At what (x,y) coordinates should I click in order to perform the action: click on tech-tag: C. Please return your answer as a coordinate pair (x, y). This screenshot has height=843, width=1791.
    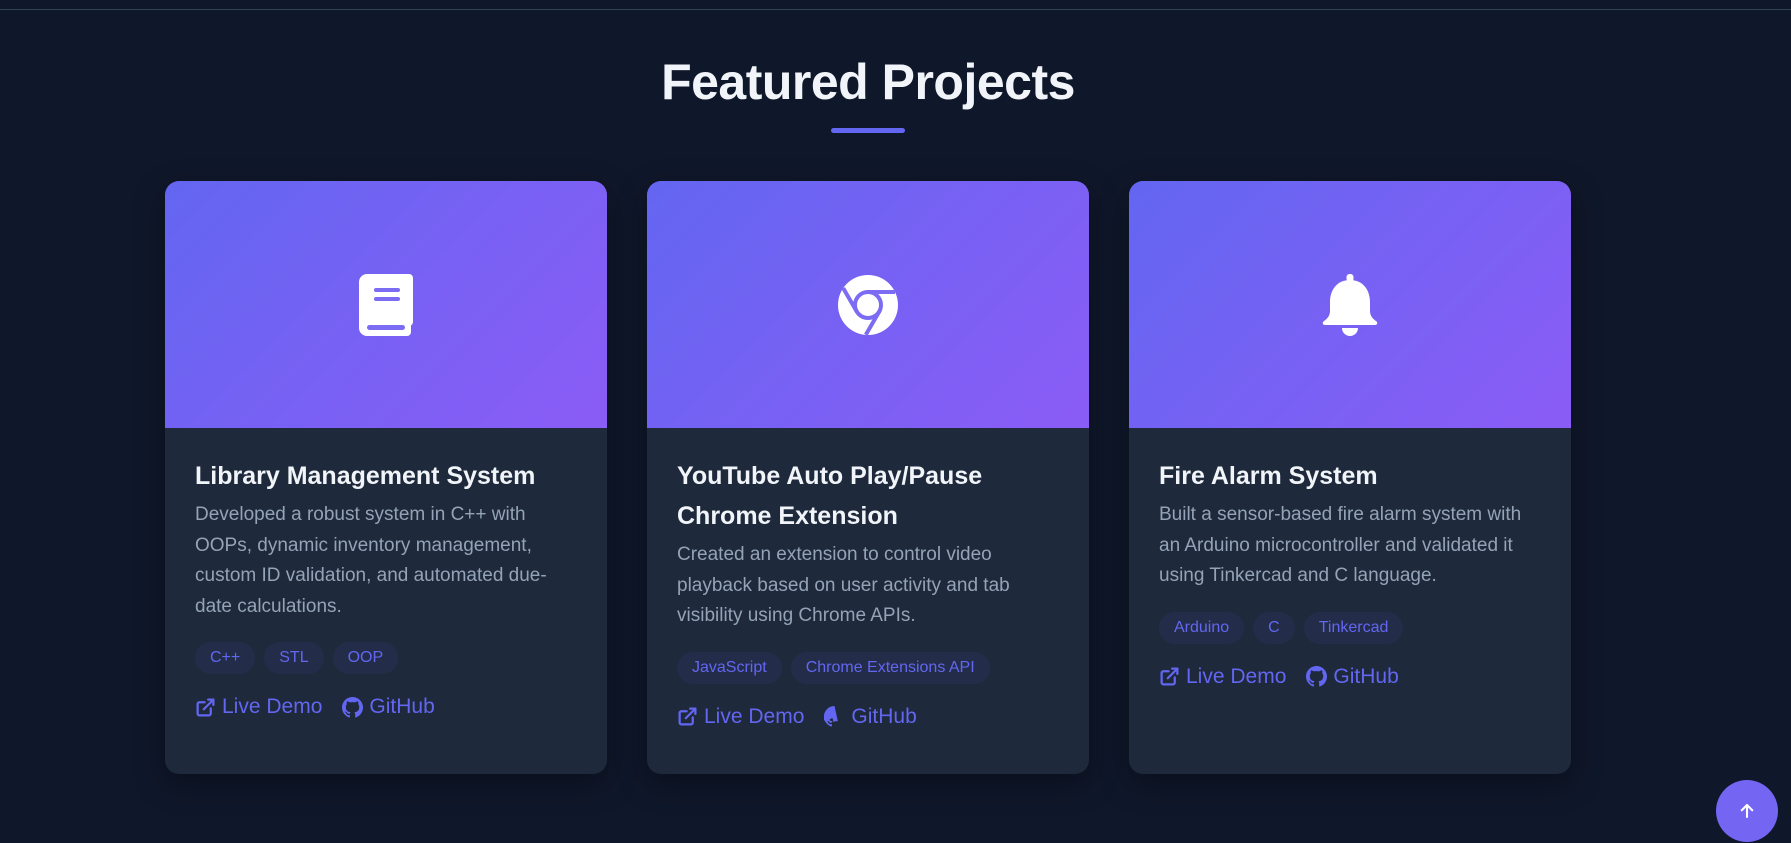
    Looking at the image, I should click on (1274, 627).